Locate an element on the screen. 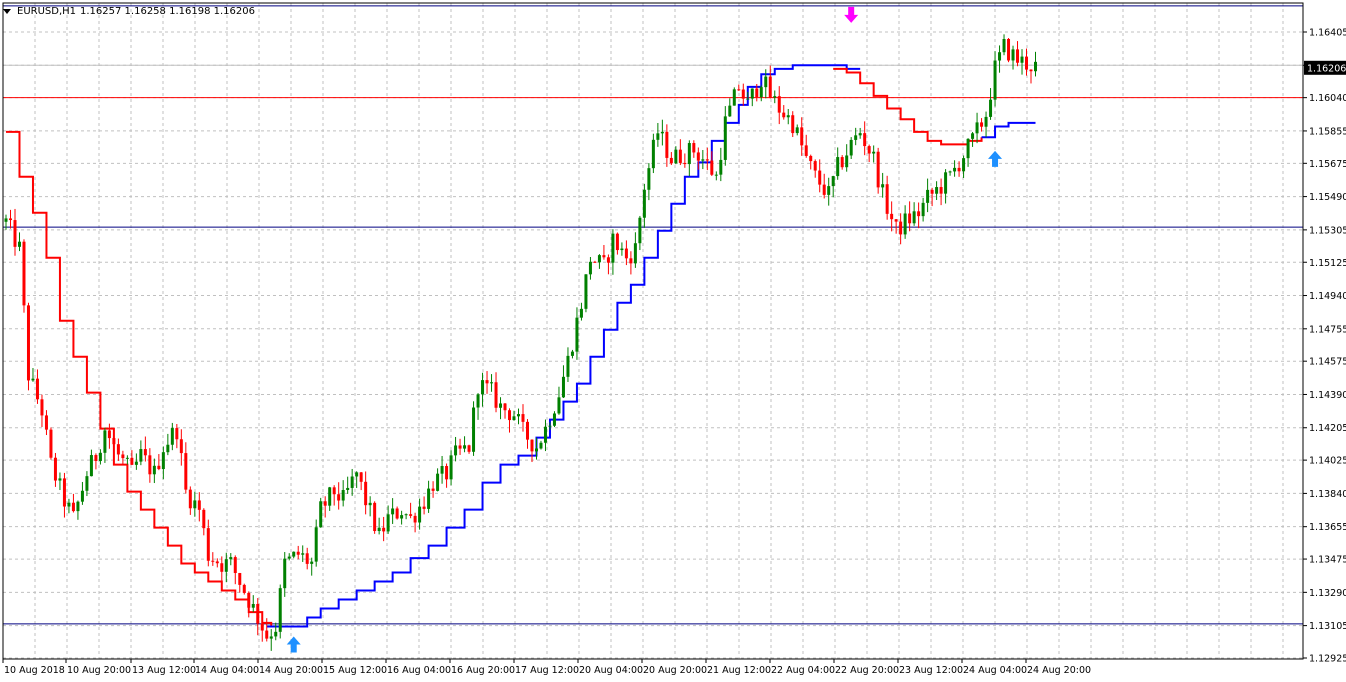 The height and width of the screenshot is (682, 1346). y-tick-label: 1.15125 is located at coordinates (1327, 263).